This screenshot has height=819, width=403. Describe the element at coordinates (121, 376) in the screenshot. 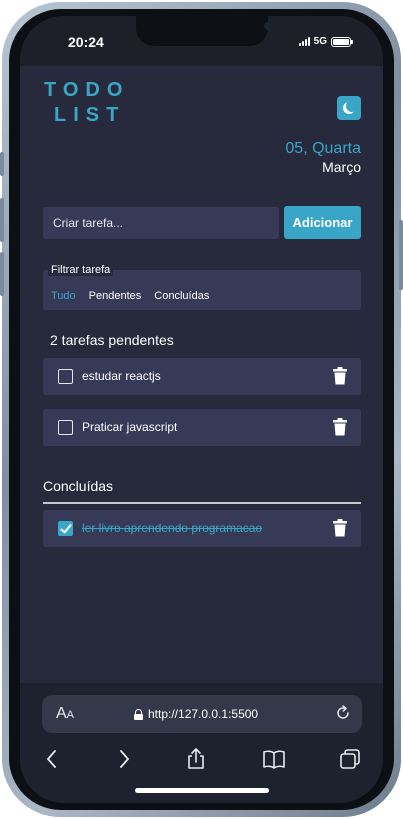

I see `task-text: estudar reactjs` at that location.